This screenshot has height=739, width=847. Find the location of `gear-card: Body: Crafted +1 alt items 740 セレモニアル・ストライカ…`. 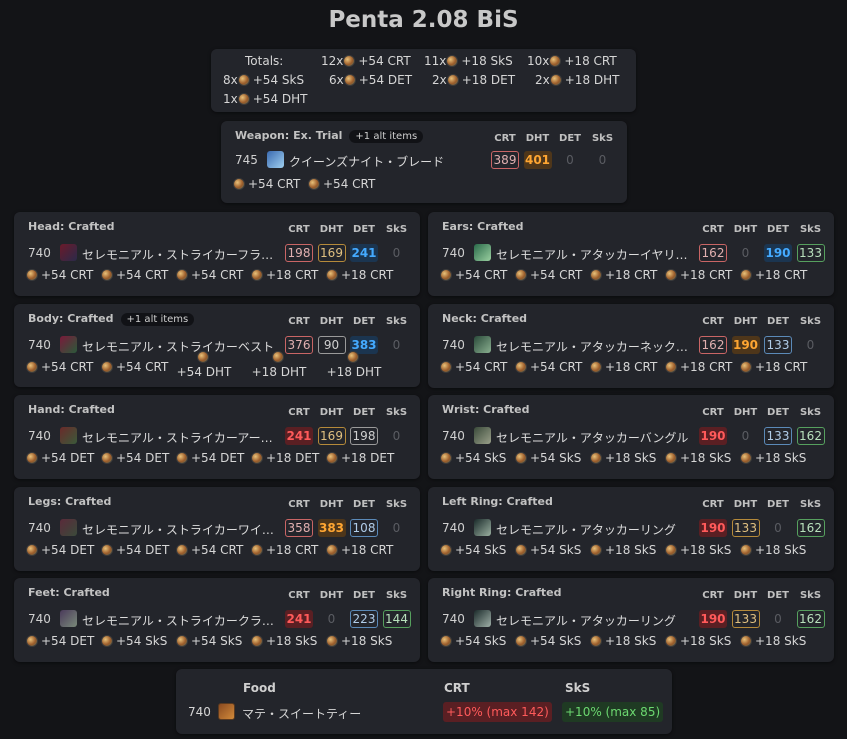

gear-card: Body: Crafted +1 alt items 740 セレモニアル・ストライカ… is located at coordinates (217, 345).